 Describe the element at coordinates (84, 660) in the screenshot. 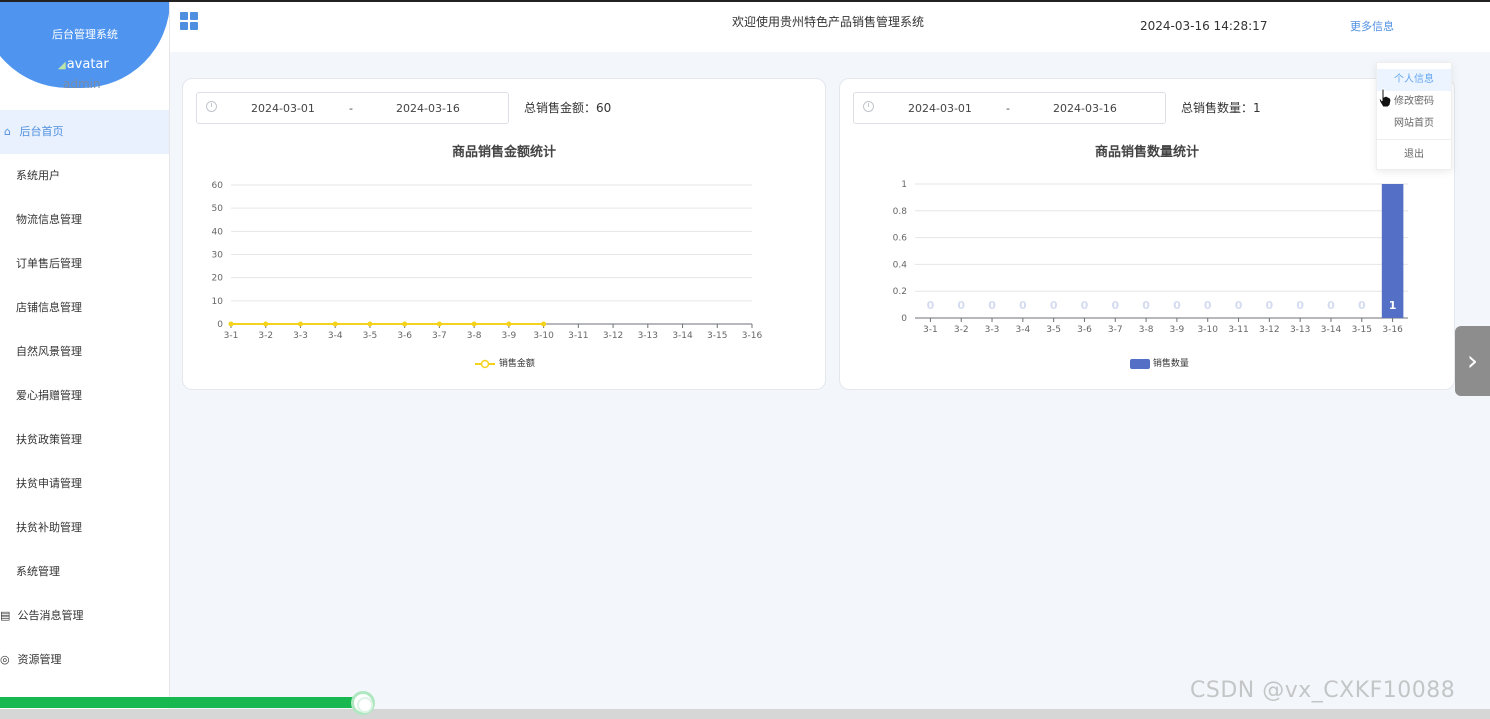

I see `sidebar-item-resources: ◎ 资源管理` at that location.